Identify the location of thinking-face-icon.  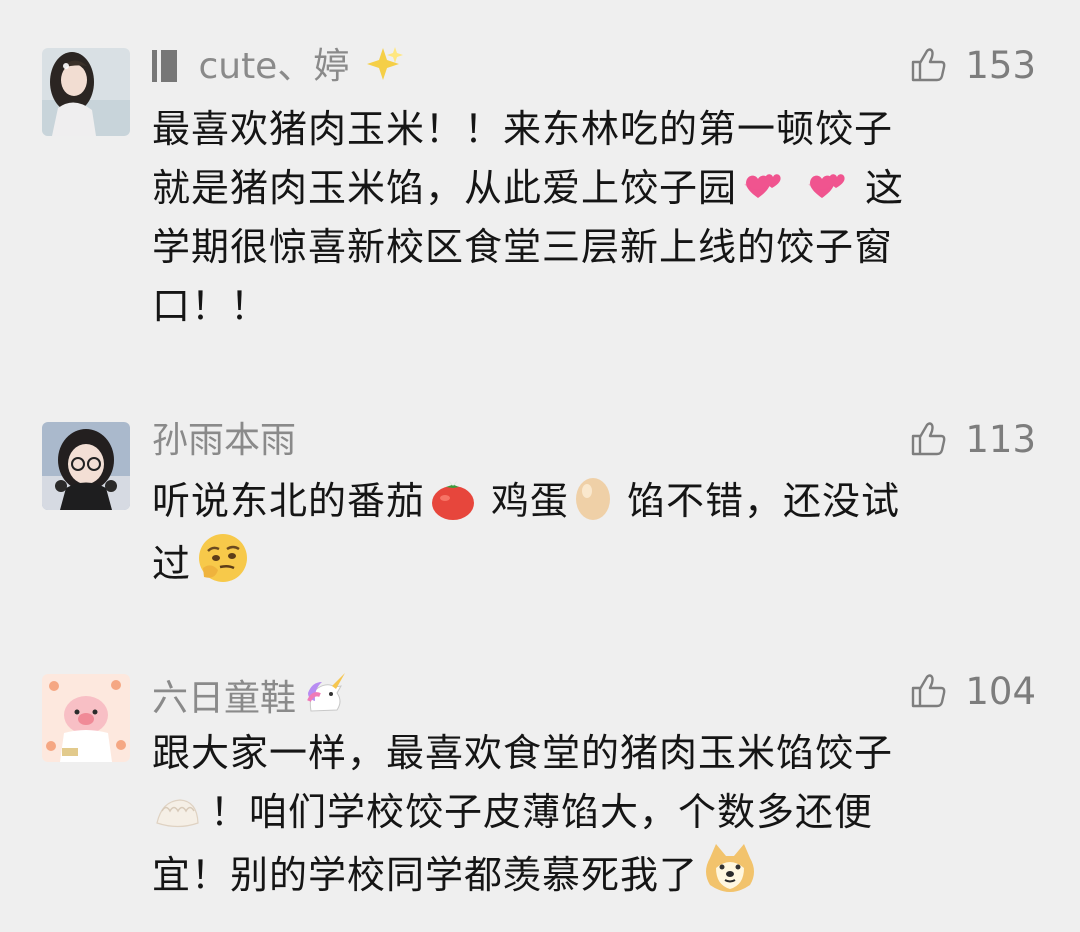
(223, 558).